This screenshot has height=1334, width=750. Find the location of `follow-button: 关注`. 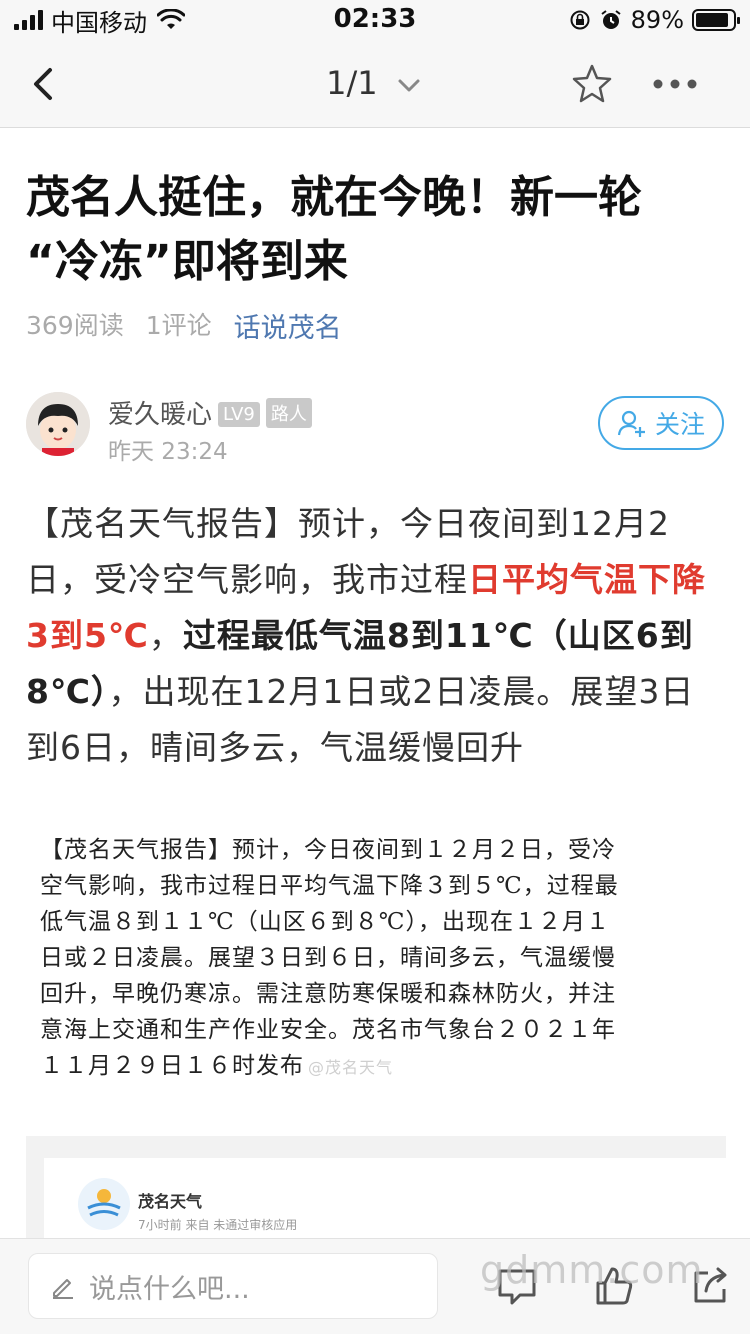

follow-button: 关注 is located at coordinates (661, 423).